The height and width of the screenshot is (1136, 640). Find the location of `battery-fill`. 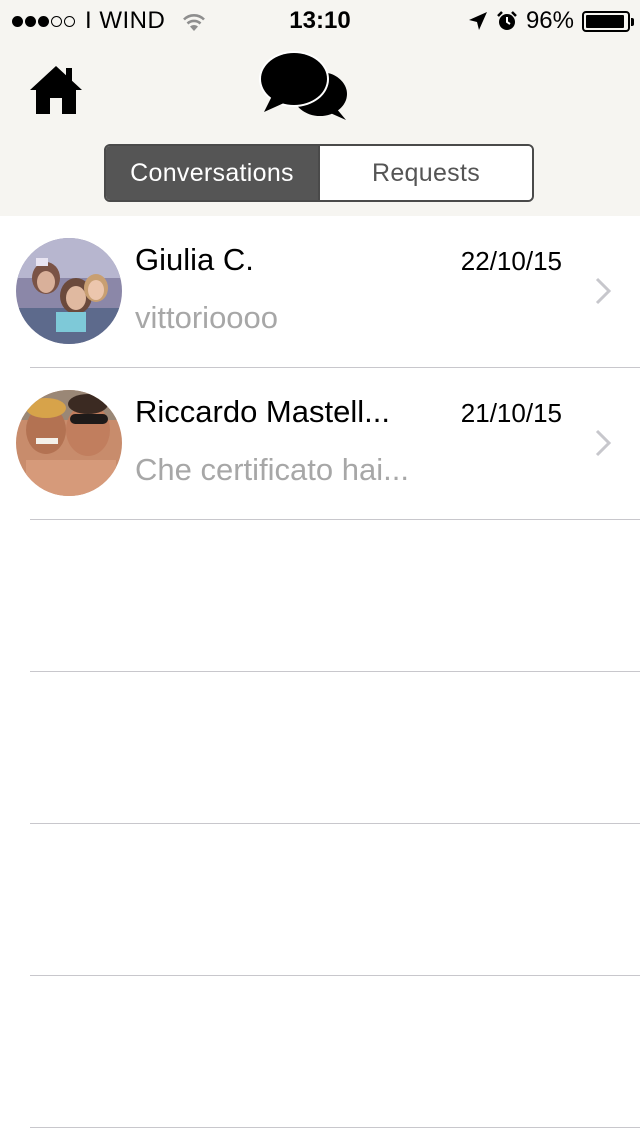

battery-fill is located at coordinates (605, 21).